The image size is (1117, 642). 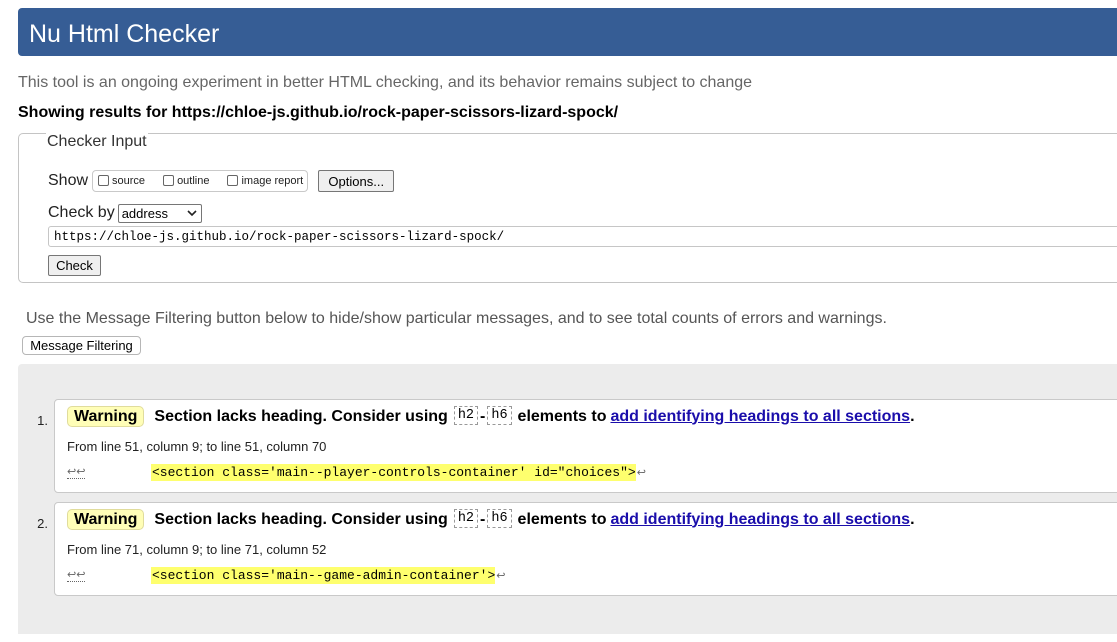 I want to click on outline-checkbox, so click(x=169, y=180).